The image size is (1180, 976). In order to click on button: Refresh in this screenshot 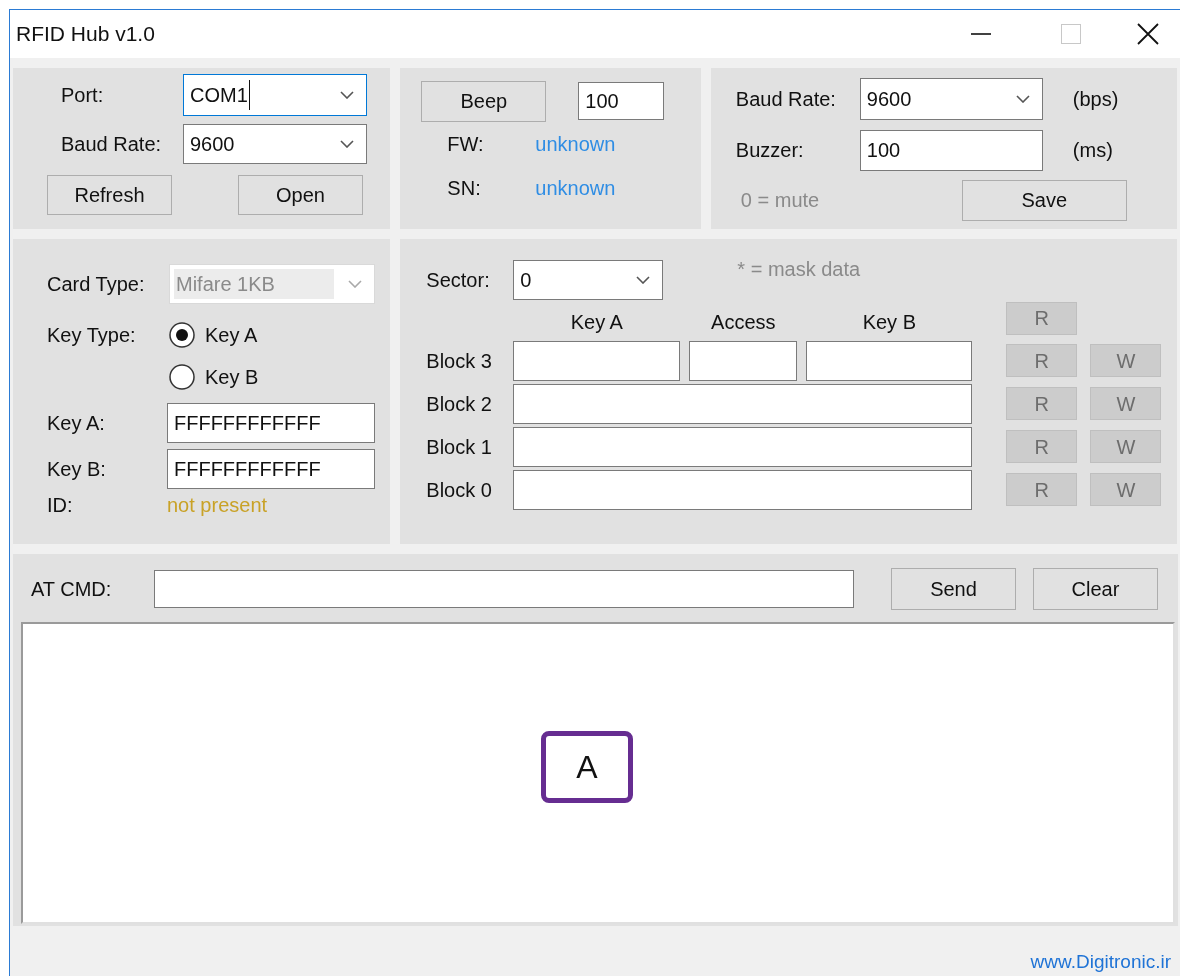, I will do `click(109, 194)`.